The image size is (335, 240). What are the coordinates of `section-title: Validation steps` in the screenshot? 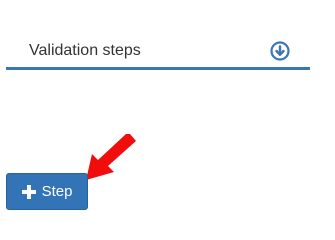 It's located at (85, 50).